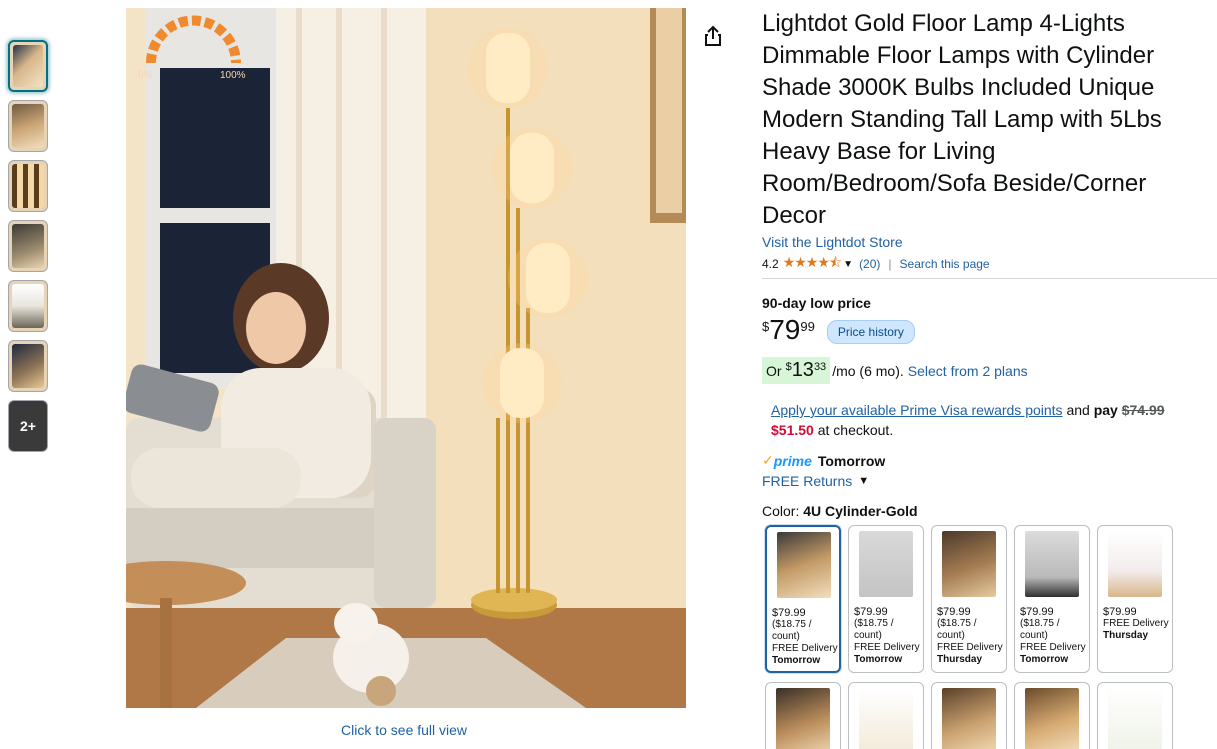  Describe the element at coordinates (987, 511) in the screenshot. I see `color-selector-label: Color: 4U Cylinder-Gold` at that location.